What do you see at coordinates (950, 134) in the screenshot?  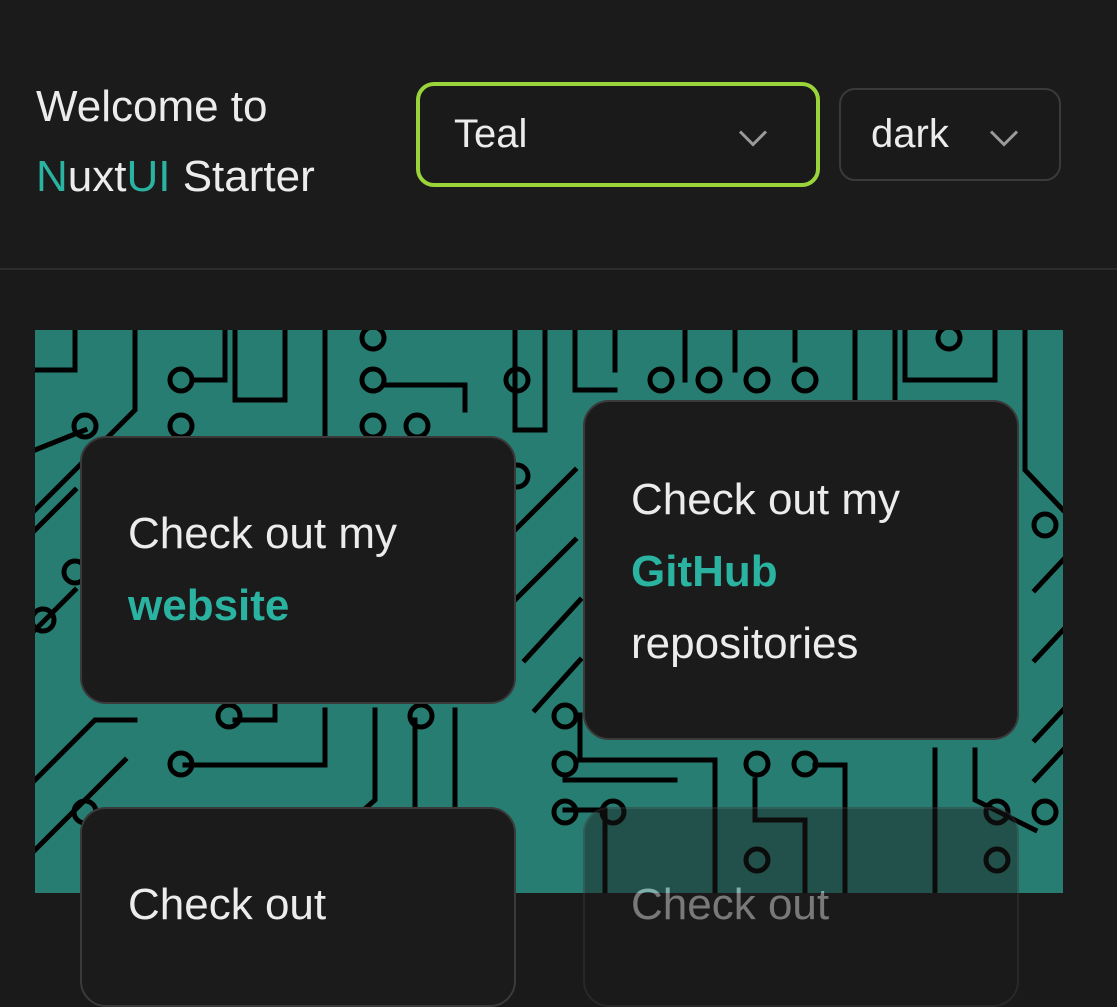 I see `theme-mode-select: dark` at bounding box center [950, 134].